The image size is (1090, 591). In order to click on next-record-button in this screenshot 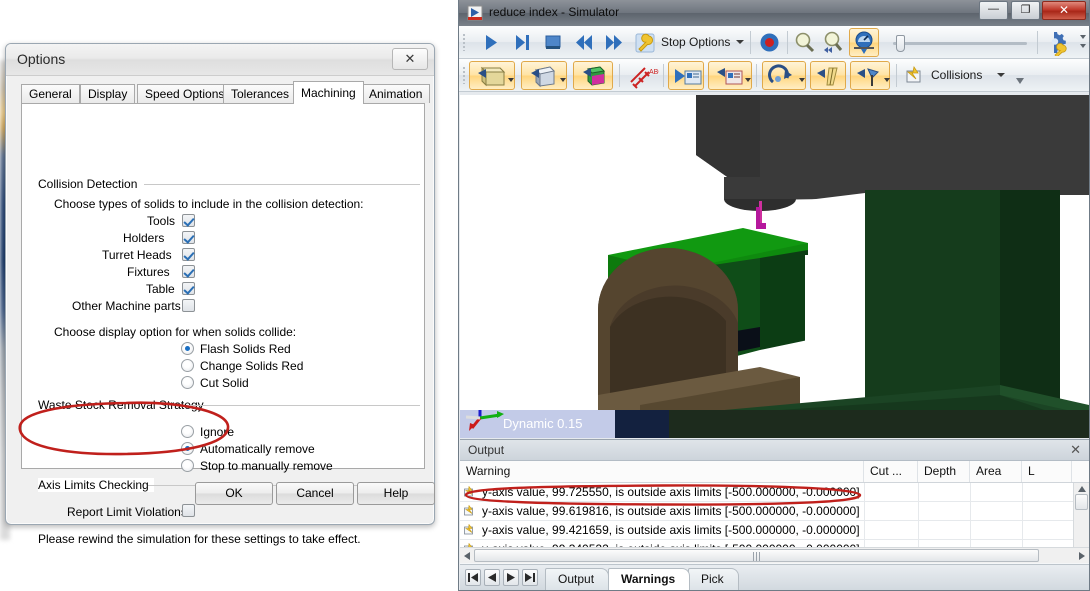, I will do `click(511, 577)`.